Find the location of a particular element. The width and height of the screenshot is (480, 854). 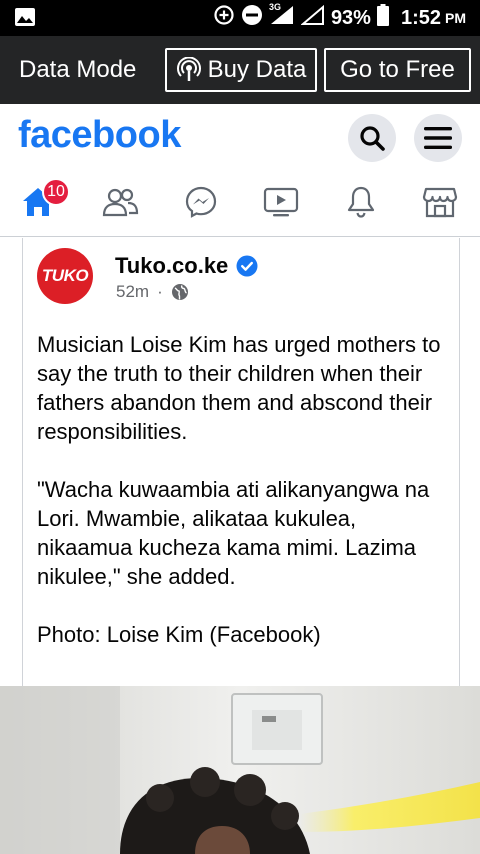

broadcast-icon is located at coordinates (188, 69).